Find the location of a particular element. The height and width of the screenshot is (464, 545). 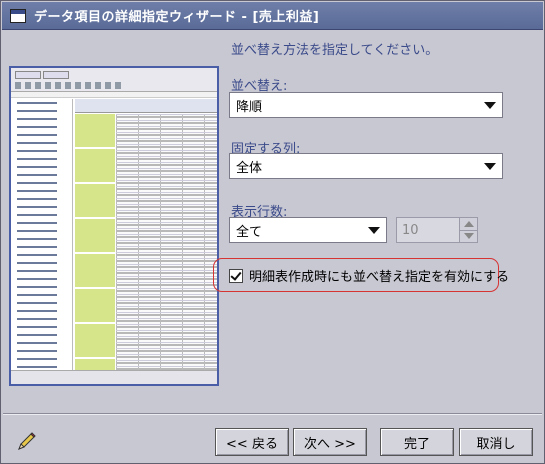

preview-grid is located at coordinates (166, 242).